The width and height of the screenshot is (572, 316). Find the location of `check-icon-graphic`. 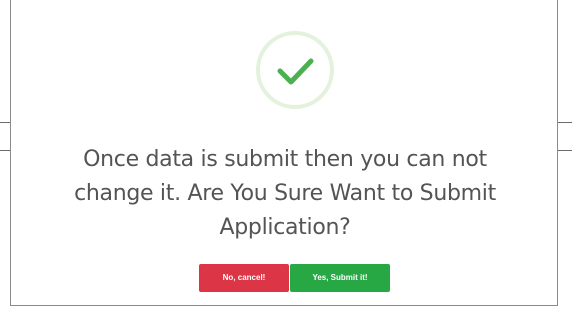

check-icon-graphic is located at coordinates (295, 71).